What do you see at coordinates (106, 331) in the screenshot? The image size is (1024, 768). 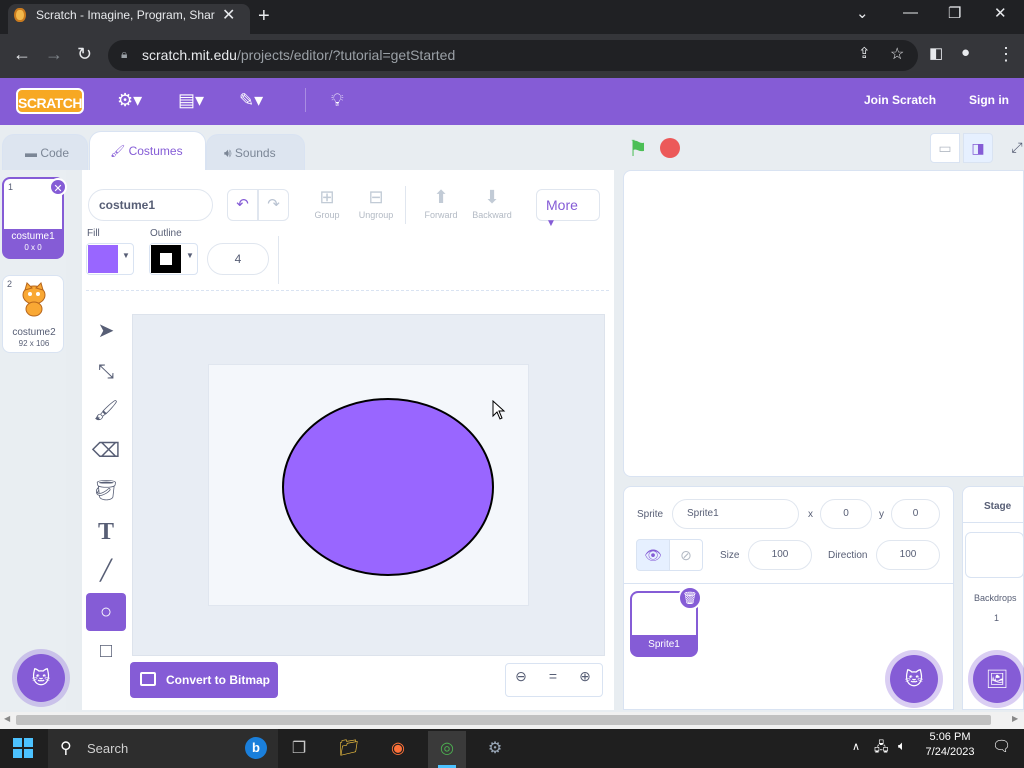 I see `select-tool: ➤` at bounding box center [106, 331].